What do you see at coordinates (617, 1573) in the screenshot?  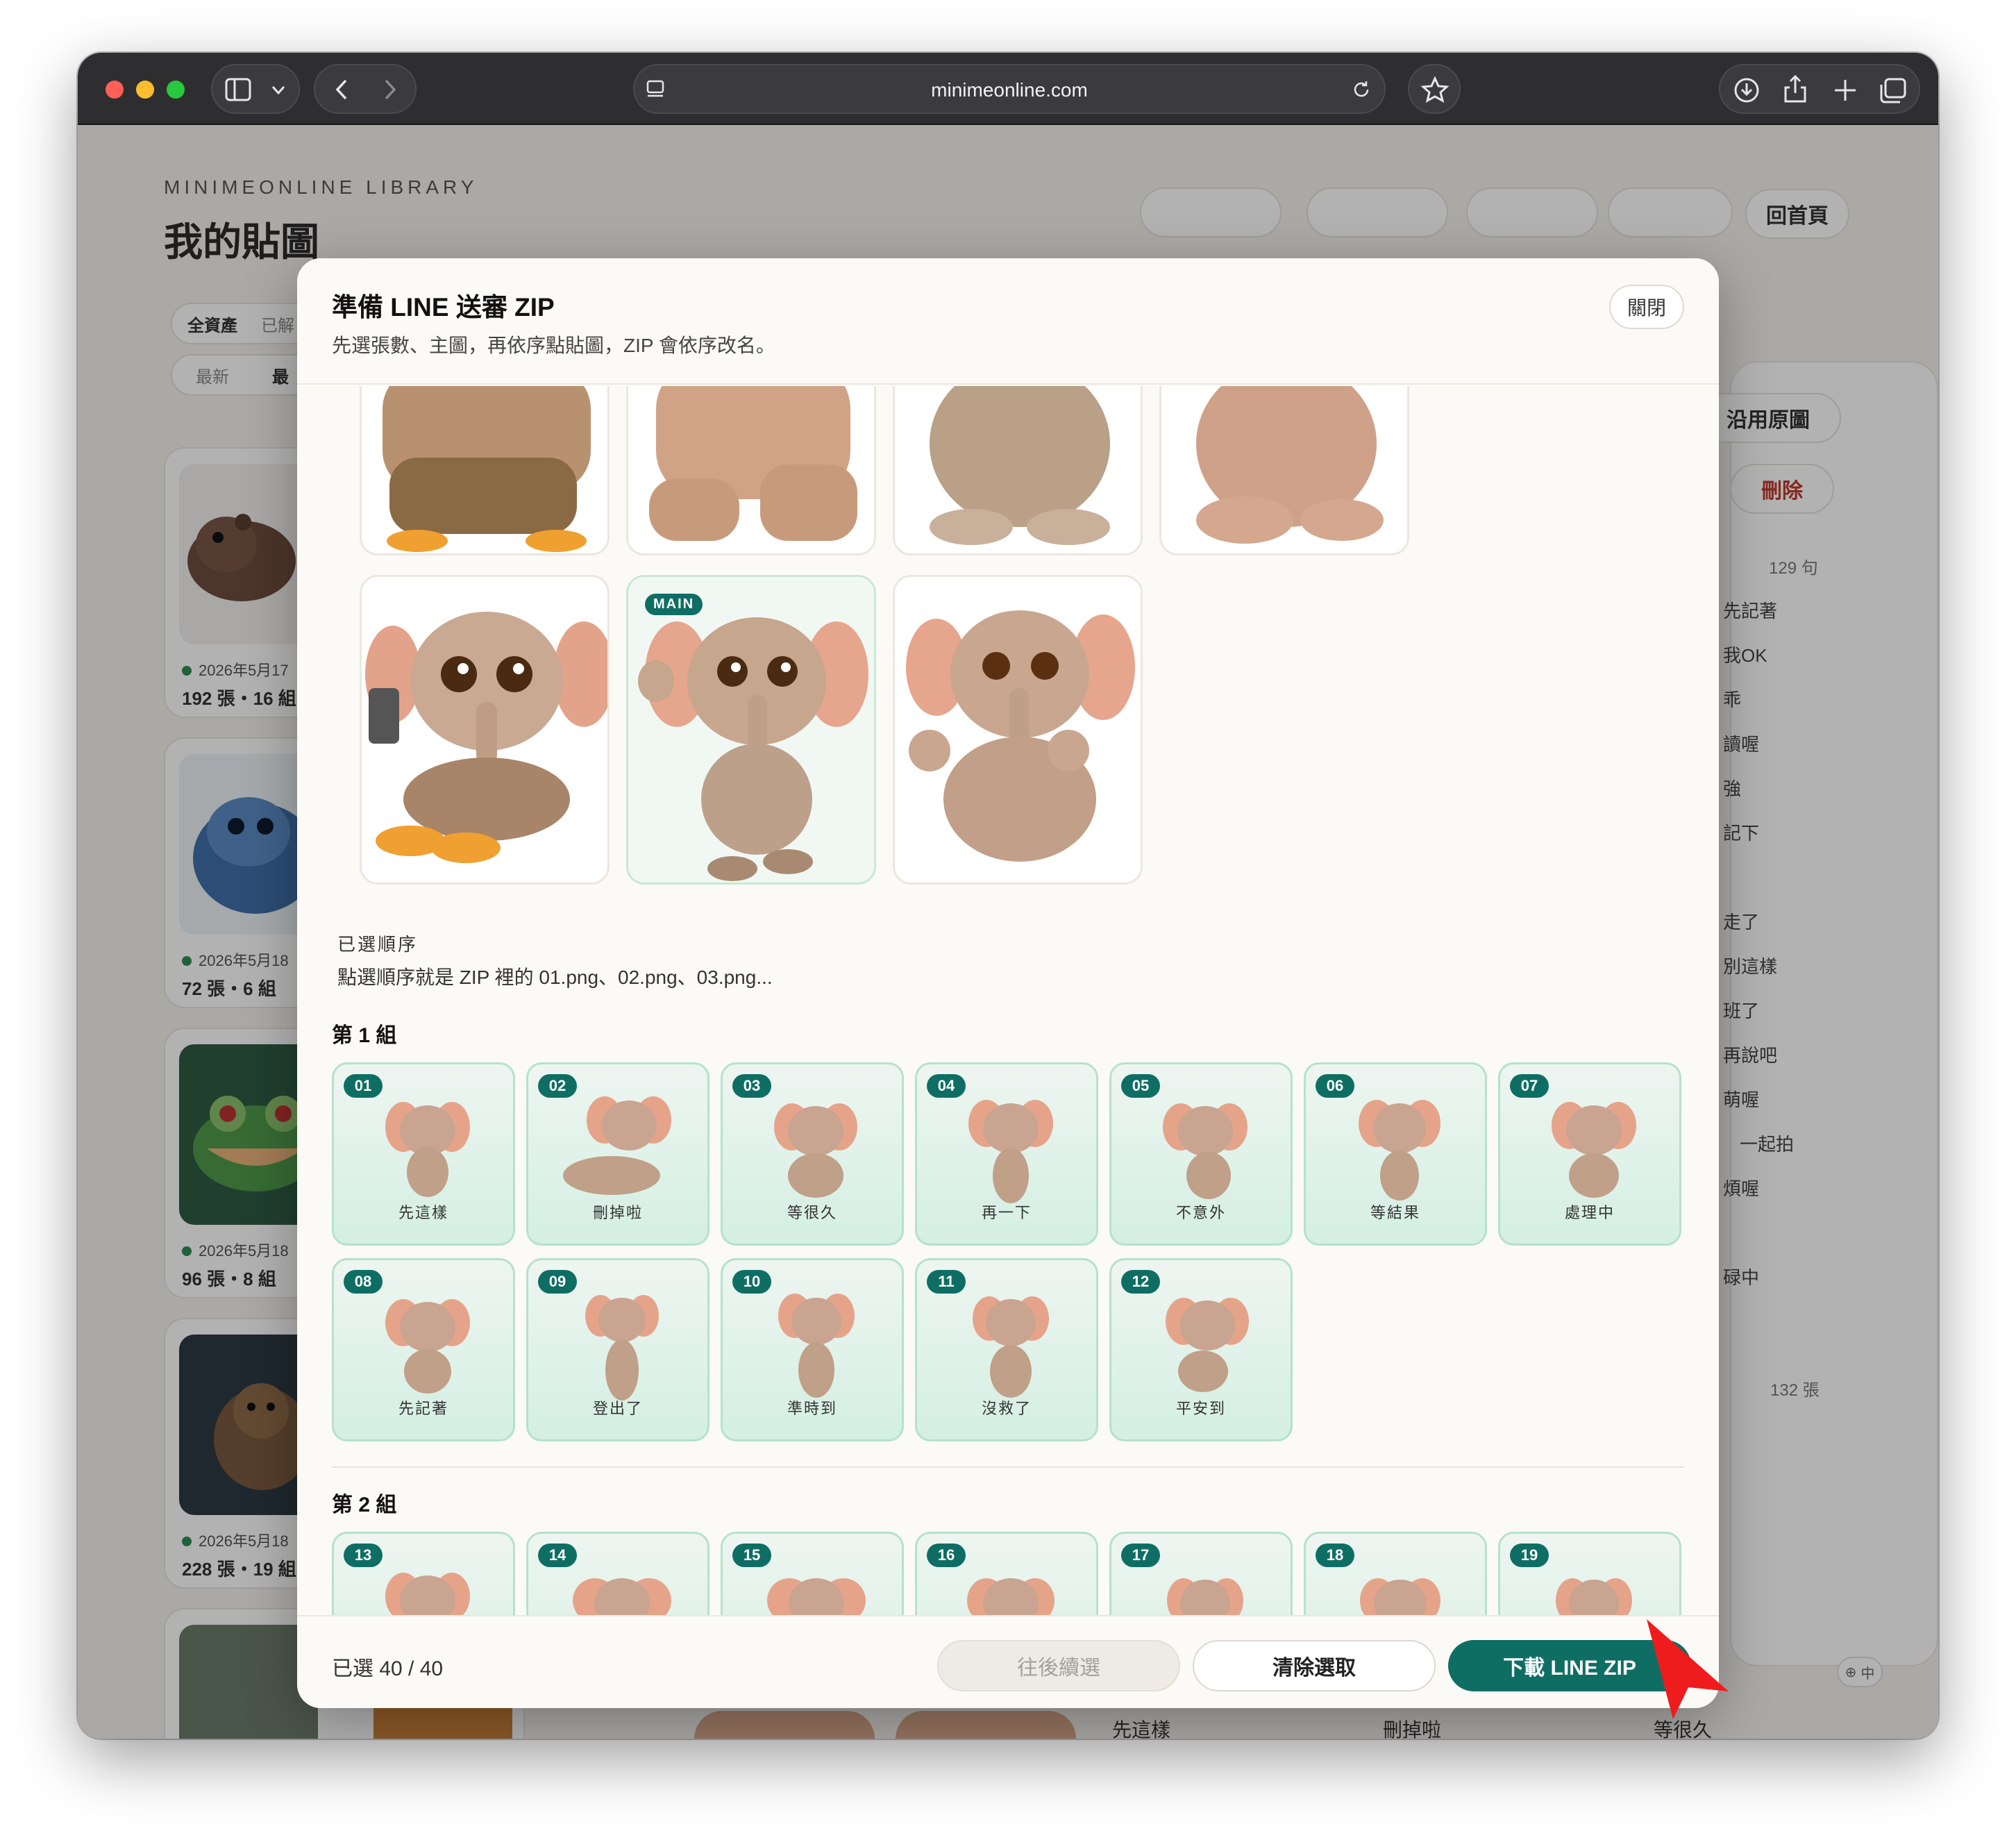 I see `selected-sticker-tile: 14` at bounding box center [617, 1573].